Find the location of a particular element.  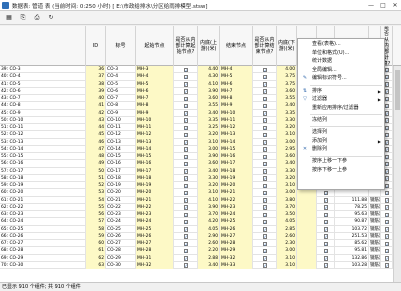

cell-rowlabel: 40: CO-4 is located at coordinates (43, 77).